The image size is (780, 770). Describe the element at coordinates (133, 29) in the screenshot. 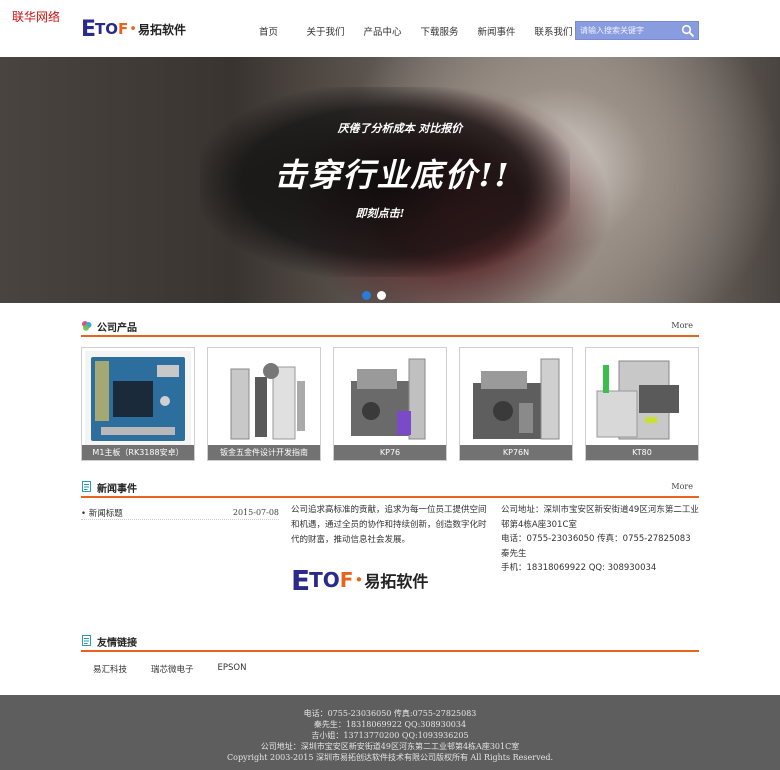

I see `site-logo: E TO F • 易拓软件` at that location.